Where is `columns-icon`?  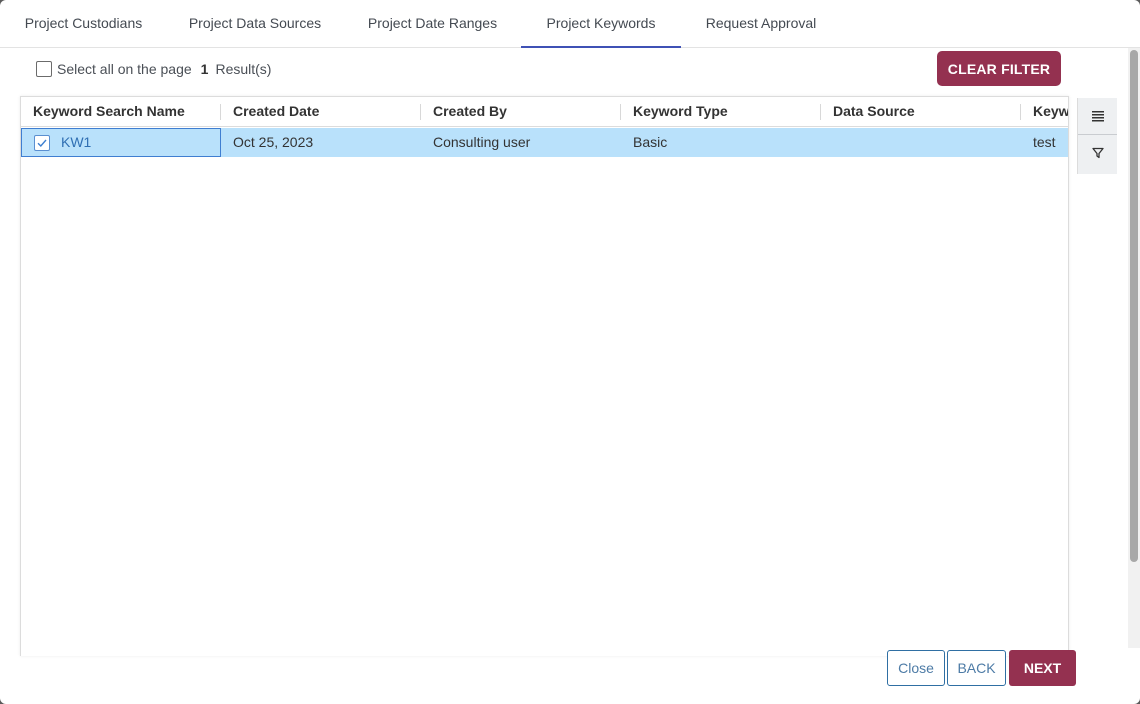 columns-icon is located at coordinates (1097, 116).